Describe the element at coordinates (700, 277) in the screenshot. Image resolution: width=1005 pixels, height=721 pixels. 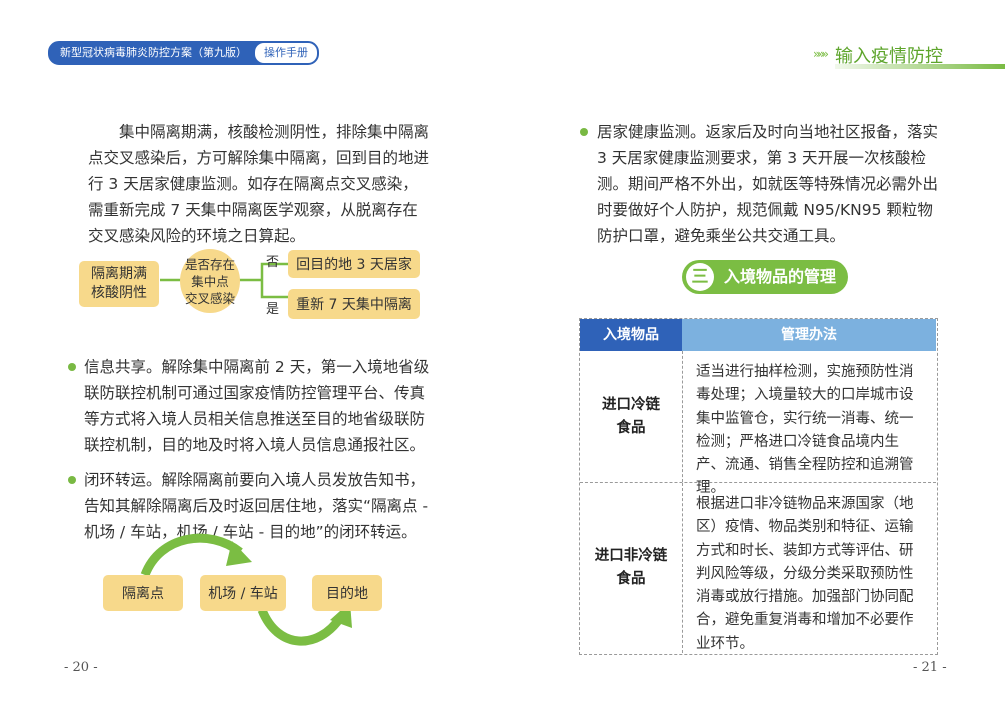
I see `section-number: 三` at that location.